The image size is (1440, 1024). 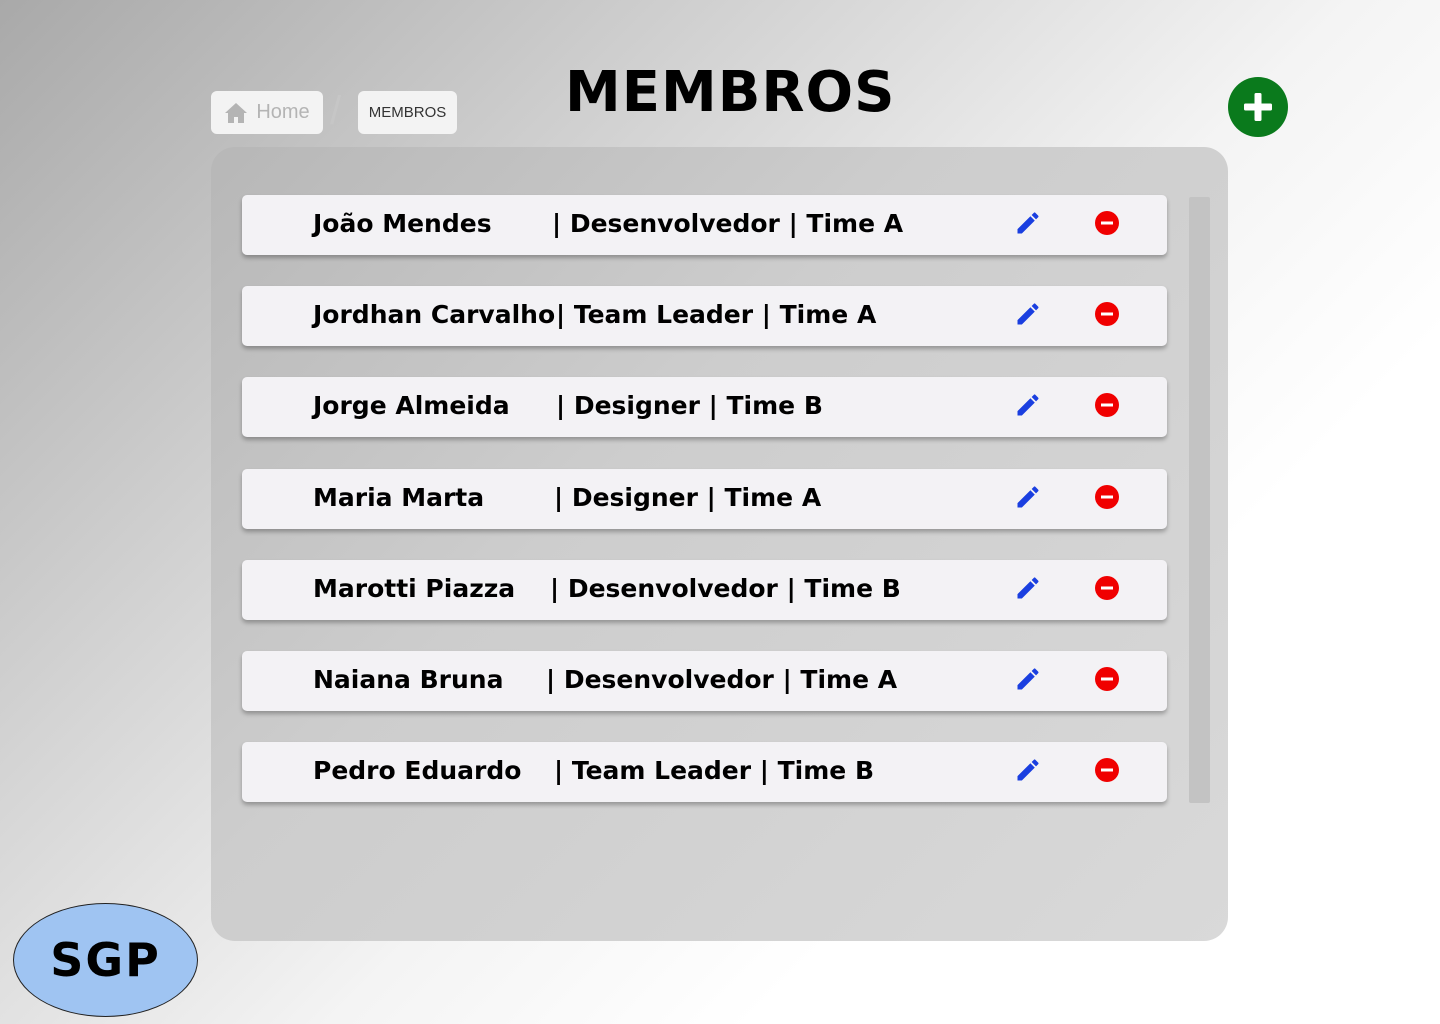 I want to click on member-row: Pedro Eduardo | Team Leader | Time B, so click(x=704, y=772).